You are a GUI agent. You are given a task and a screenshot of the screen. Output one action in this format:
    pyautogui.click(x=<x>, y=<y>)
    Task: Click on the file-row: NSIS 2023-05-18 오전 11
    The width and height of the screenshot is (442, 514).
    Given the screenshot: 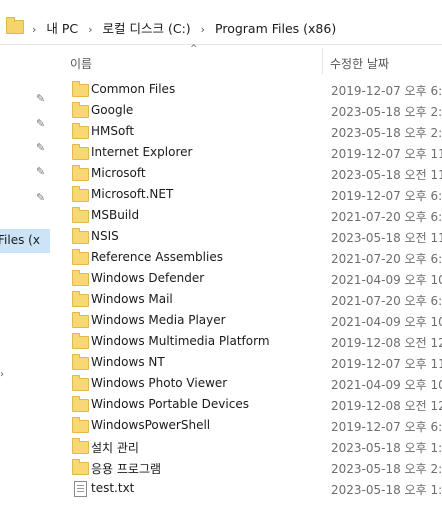 What is the action you would take?
    pyautogui.click(x=254, y=237)
    